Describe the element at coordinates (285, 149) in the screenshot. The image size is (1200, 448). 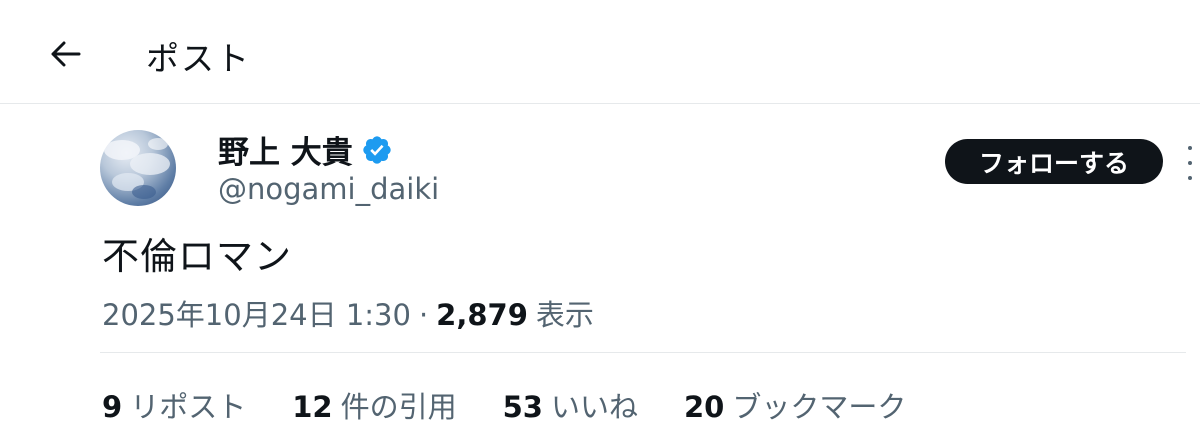
I see `display-name: 野上 大貴` at that location.